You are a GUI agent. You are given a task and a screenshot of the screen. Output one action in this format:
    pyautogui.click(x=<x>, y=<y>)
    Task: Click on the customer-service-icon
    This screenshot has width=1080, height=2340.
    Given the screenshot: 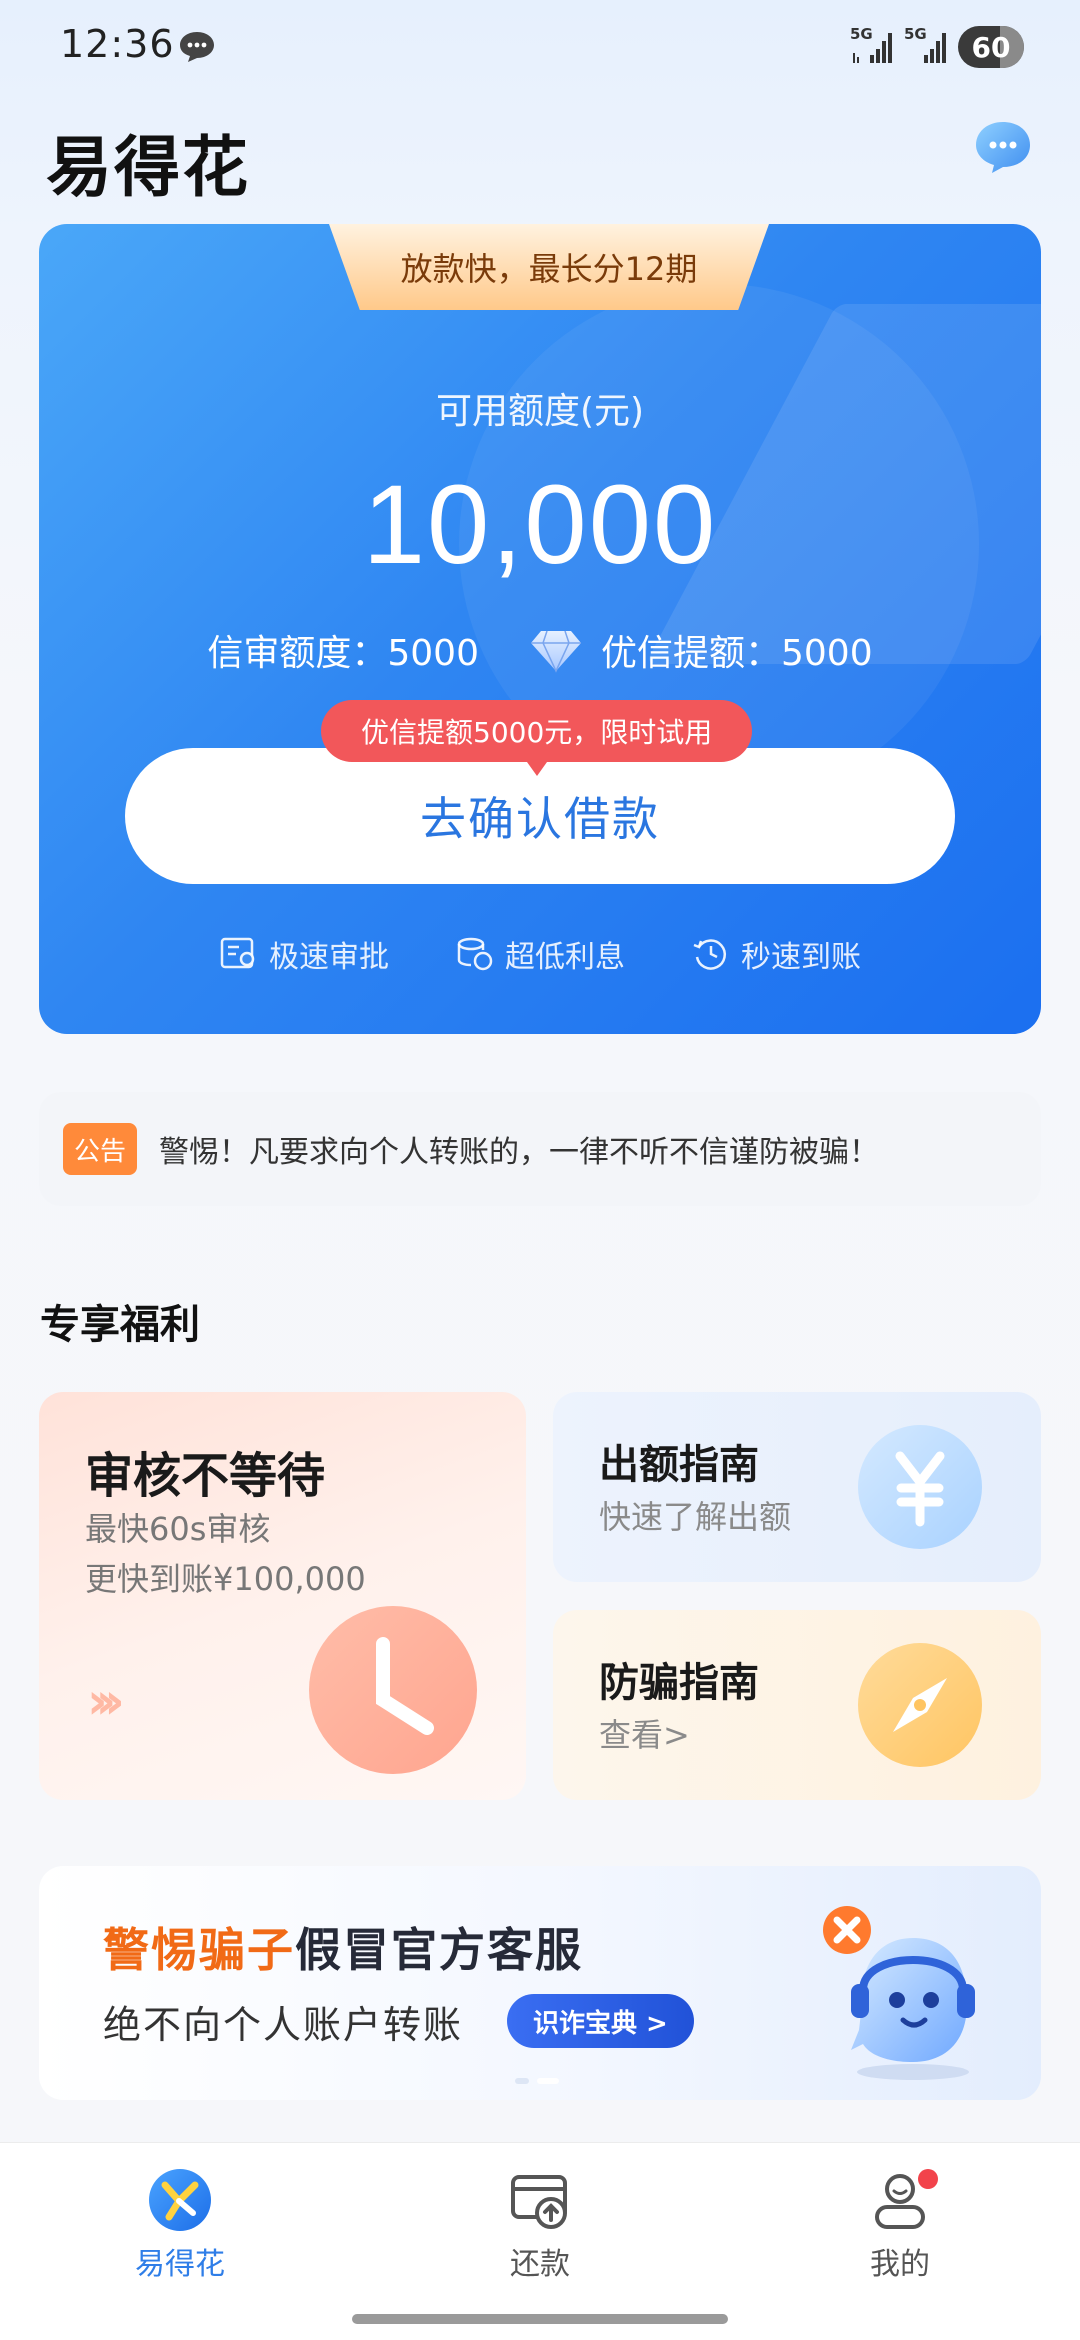 What is the action you would take?
    pyautogui.click(x=1003, y=147)
    